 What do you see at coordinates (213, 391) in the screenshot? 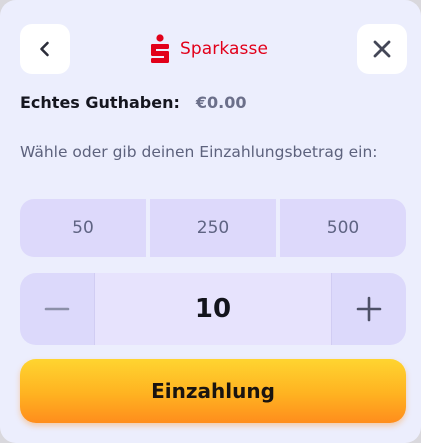
I see `deposit-button: Einzahlung` at bounding box center [213, 391].